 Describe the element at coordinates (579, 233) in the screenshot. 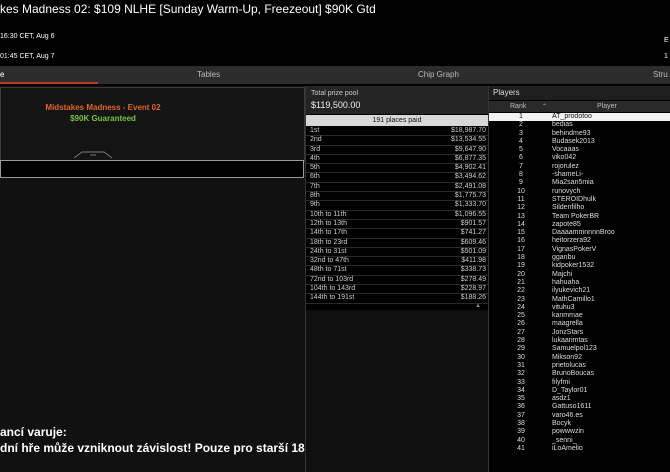

I see `player-row: 15 DaaaammnnnnBroo` at that location.